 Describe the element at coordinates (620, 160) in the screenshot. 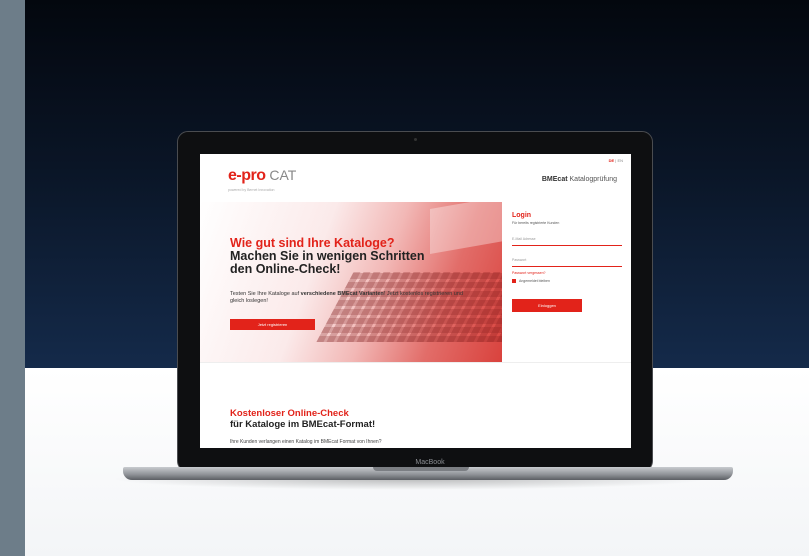

I see `lang-en-link: EN` at that location.